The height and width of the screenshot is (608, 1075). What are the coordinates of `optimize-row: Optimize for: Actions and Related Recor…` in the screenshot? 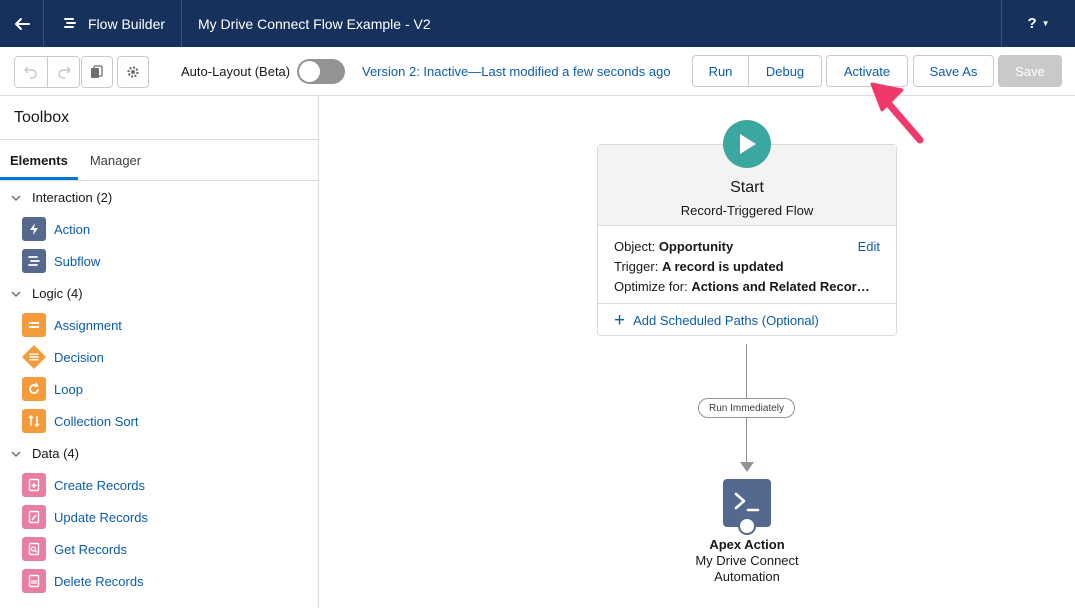 It's located at (742, 286).